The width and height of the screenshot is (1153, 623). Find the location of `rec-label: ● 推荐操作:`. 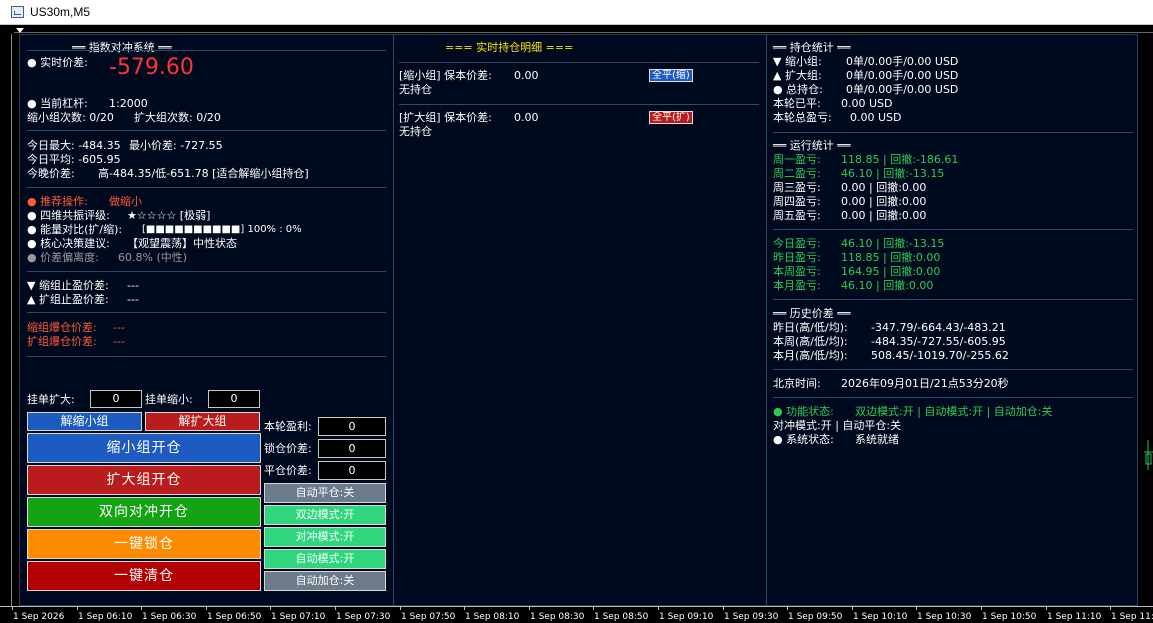

rec-label: ● 推荐操作: is located at coordinates (57, 201).